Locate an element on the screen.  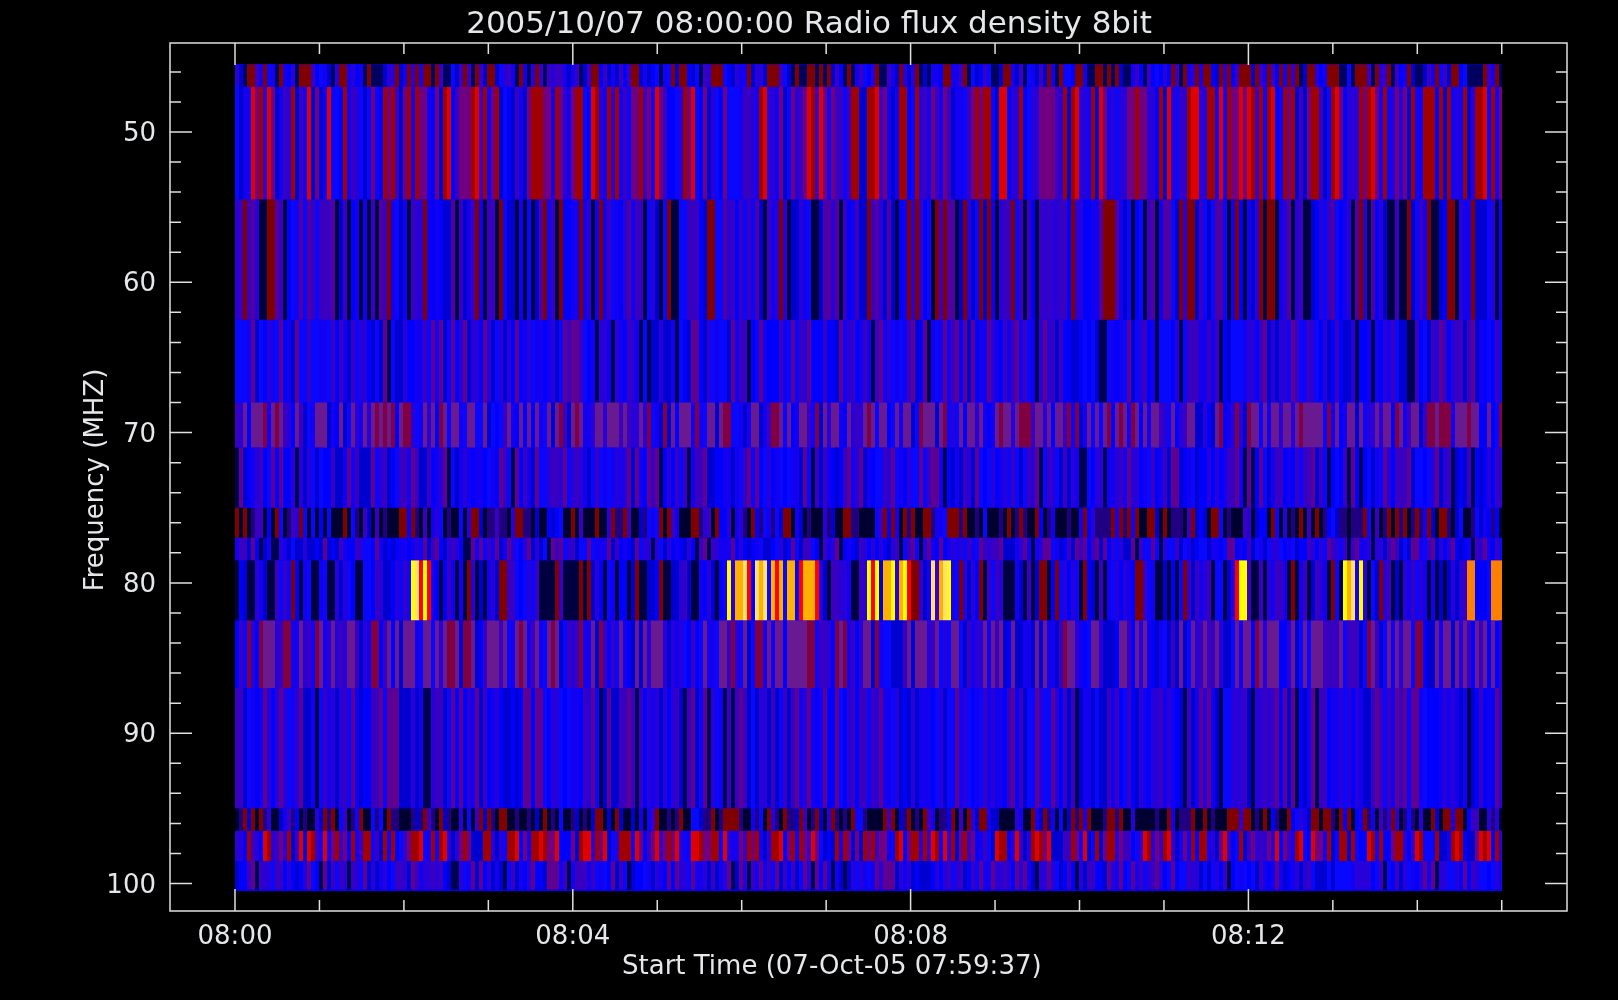
x-tick-label: 08:00 is located at coordinates (235, 935).